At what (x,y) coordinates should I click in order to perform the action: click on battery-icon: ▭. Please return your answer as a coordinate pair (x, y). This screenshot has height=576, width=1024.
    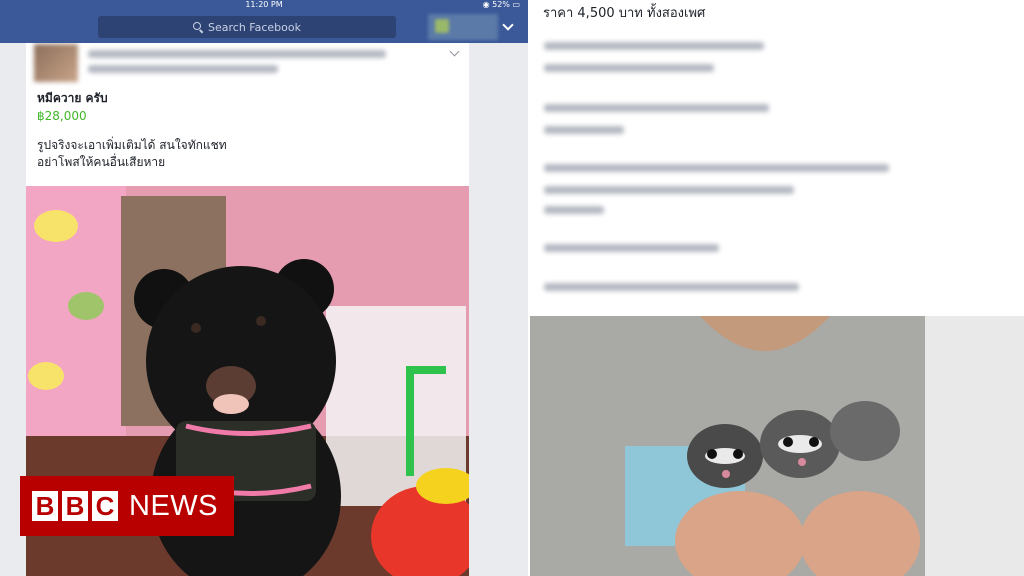
    Looking at the image, I should click on (516, 4).